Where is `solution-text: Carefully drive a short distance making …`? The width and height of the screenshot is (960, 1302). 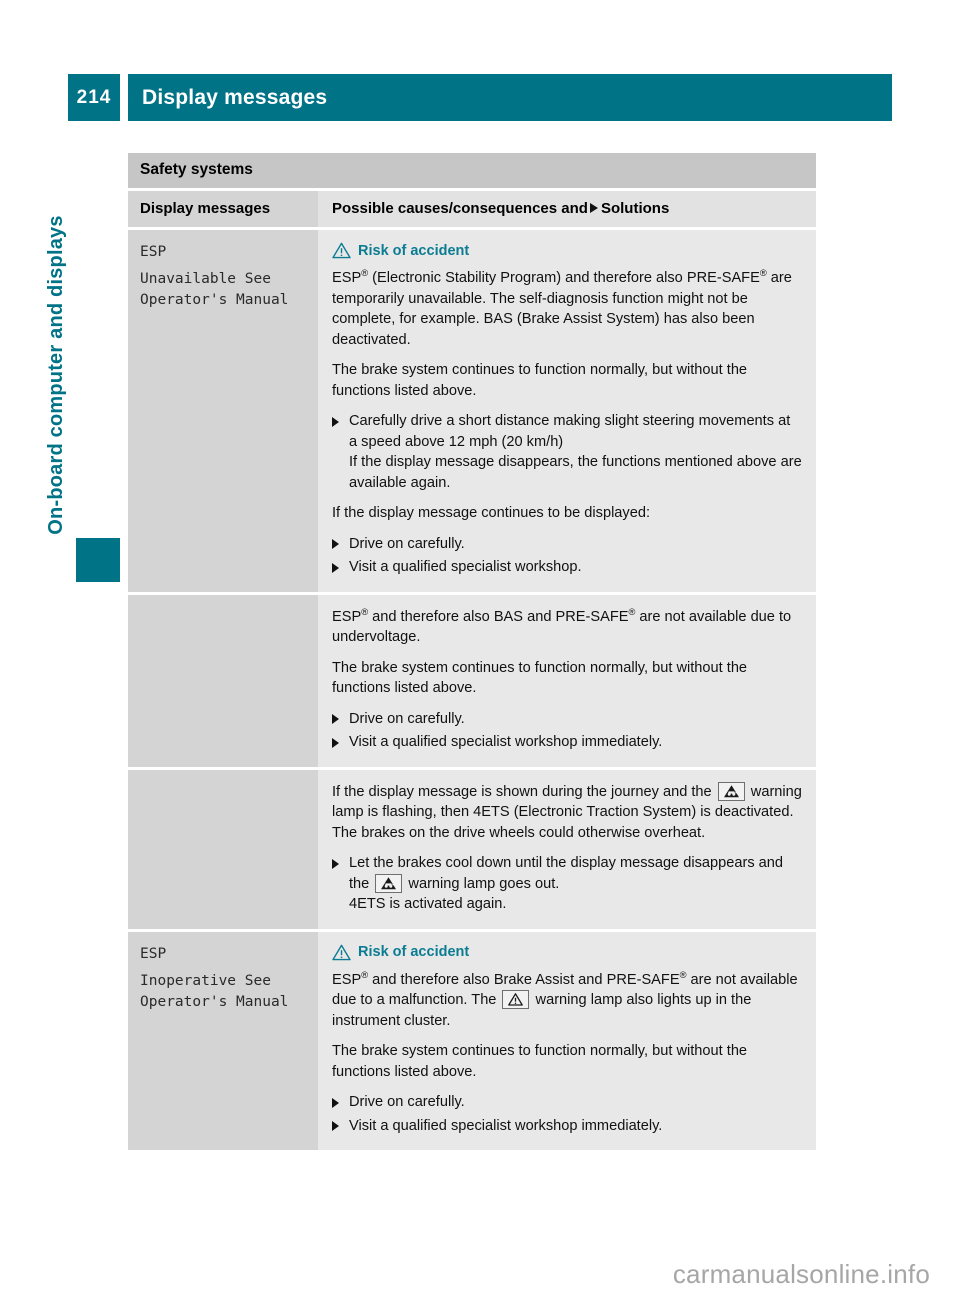
solution-text: Carefully drive a short distance making … is located at coordinates (570, 431).